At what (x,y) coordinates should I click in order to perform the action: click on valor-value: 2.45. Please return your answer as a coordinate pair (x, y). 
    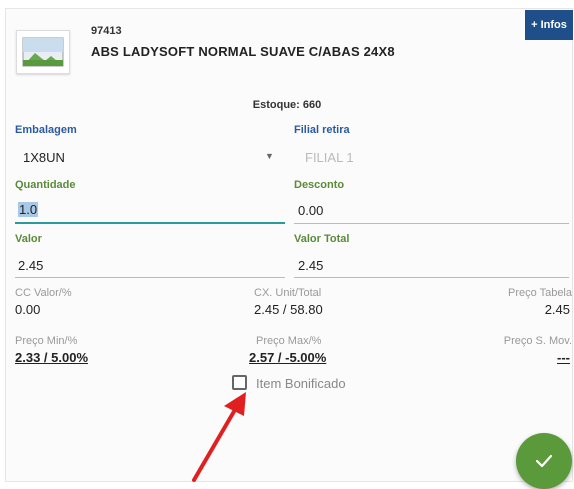
    Looking at the image, I should click on (31, 265).